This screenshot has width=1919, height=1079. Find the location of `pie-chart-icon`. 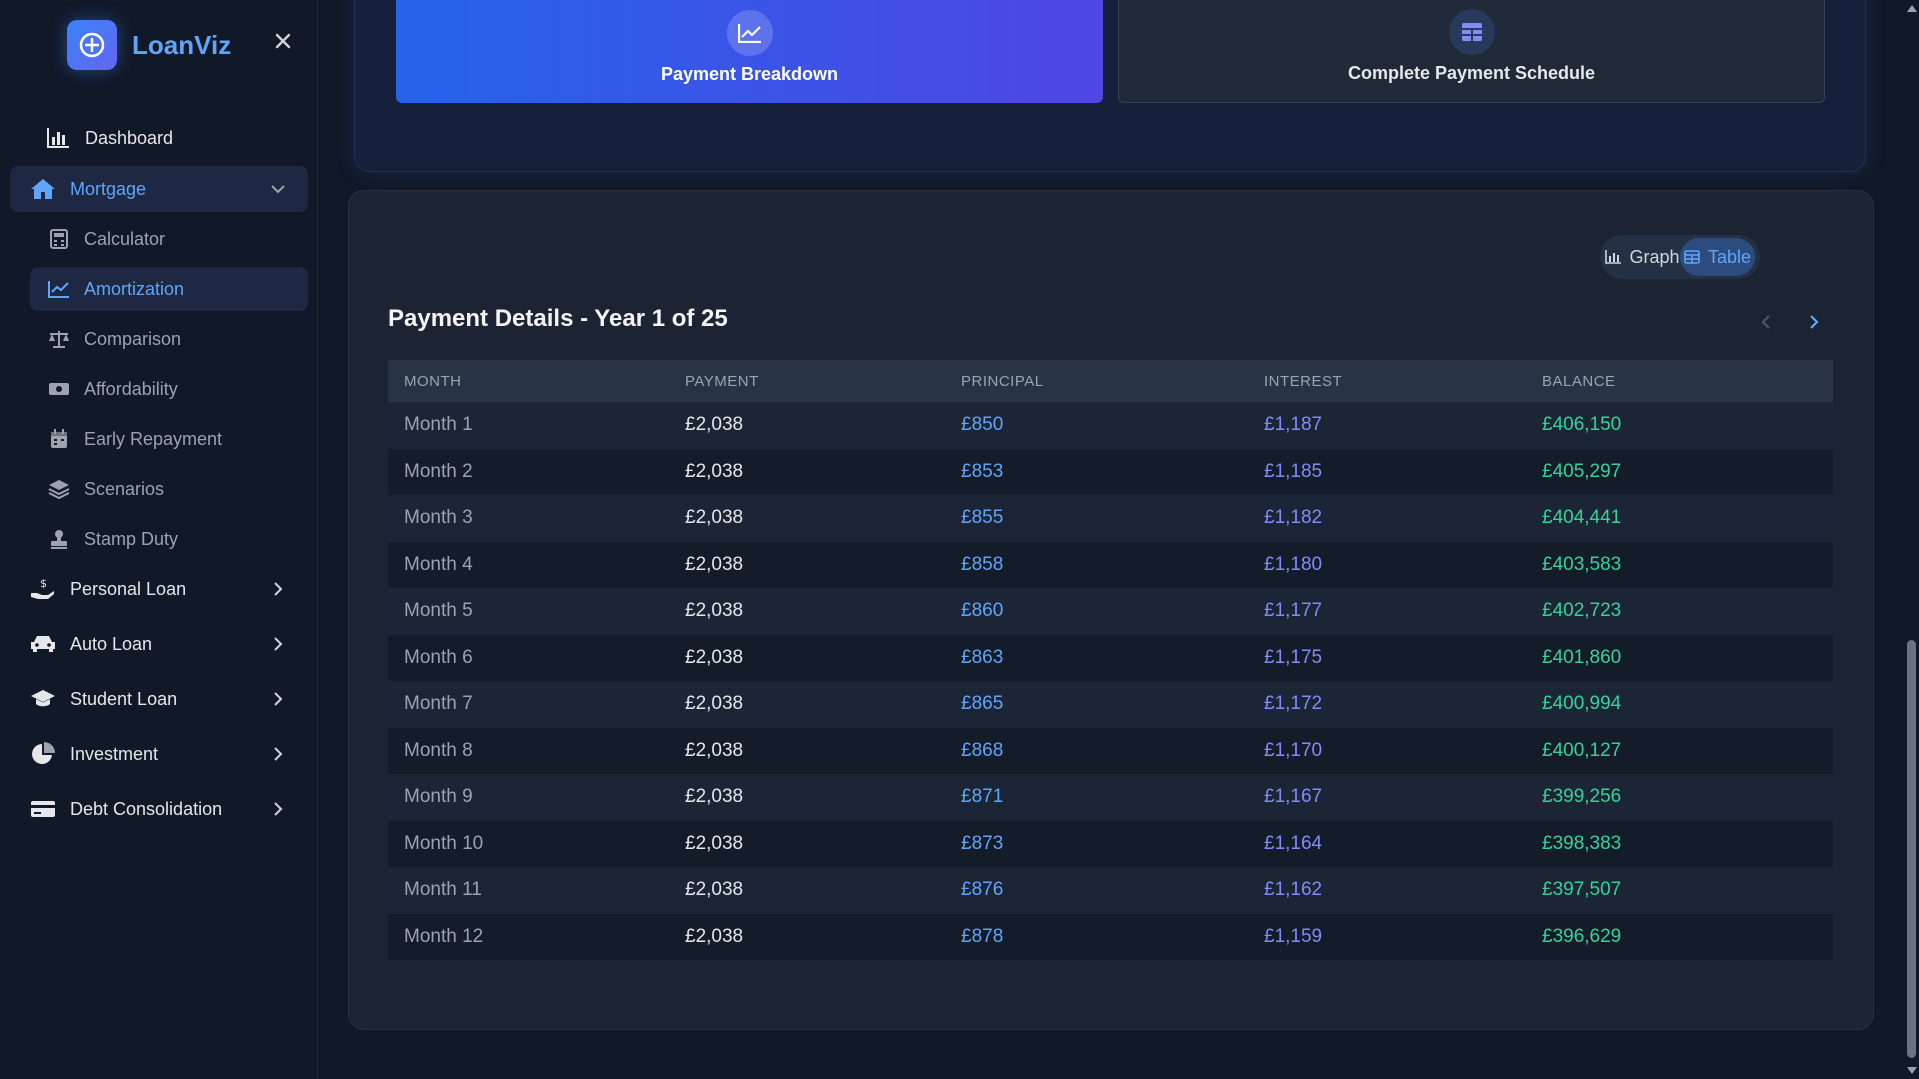

pie-chart-icon is located at coordinates (43, 754).